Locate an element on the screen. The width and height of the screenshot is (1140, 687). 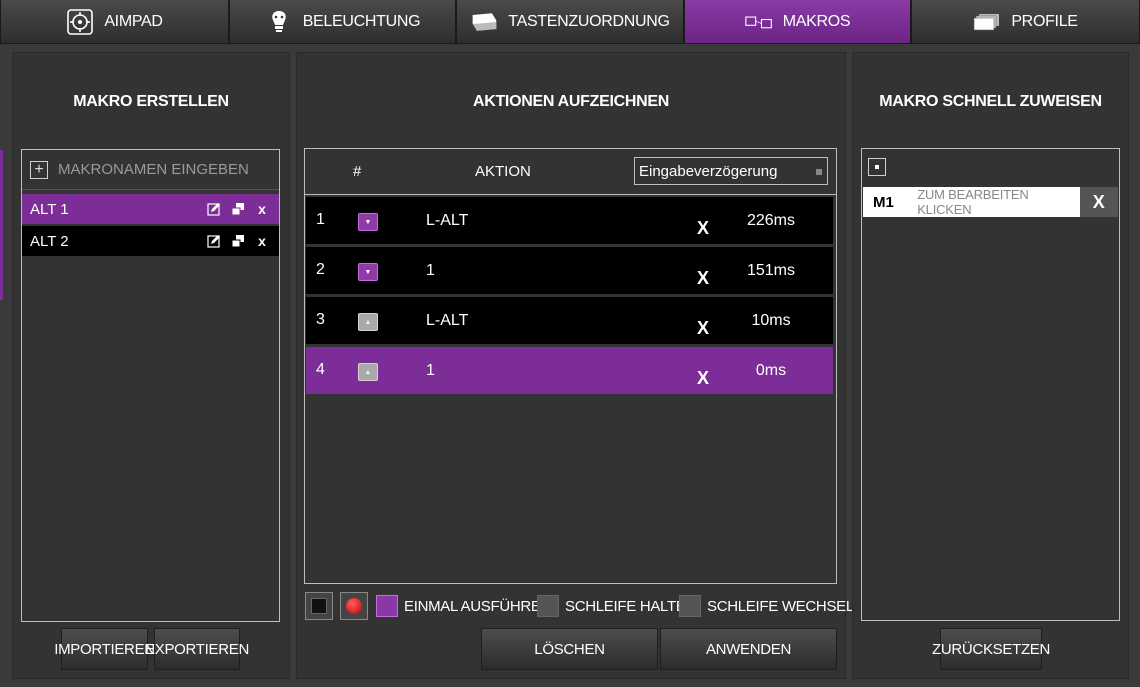
action-delay: 151ms is located at coordinates (771, 271).